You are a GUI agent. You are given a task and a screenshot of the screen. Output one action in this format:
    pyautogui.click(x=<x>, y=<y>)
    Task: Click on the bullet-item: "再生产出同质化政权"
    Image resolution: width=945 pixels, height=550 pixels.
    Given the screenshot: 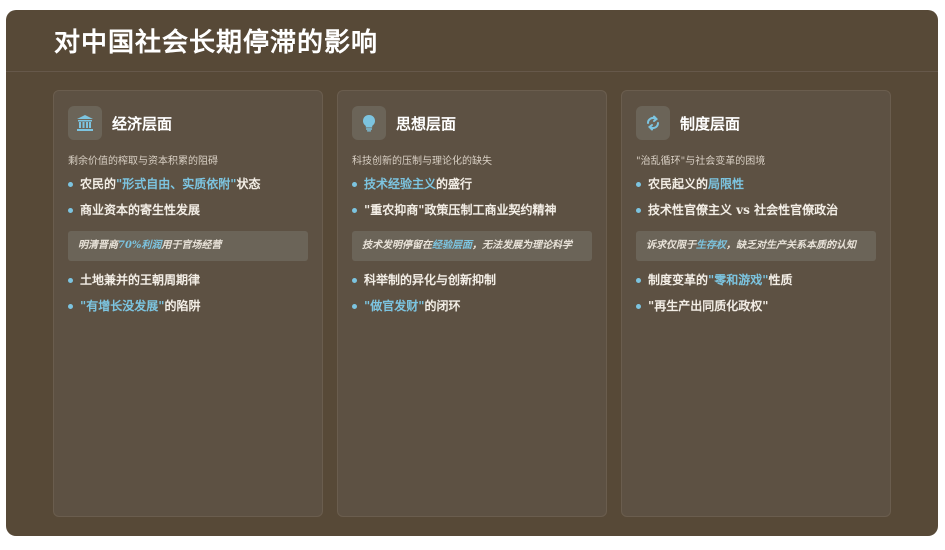 What is the action you would take?
    pyautogui.click(x=756, y=312)
    